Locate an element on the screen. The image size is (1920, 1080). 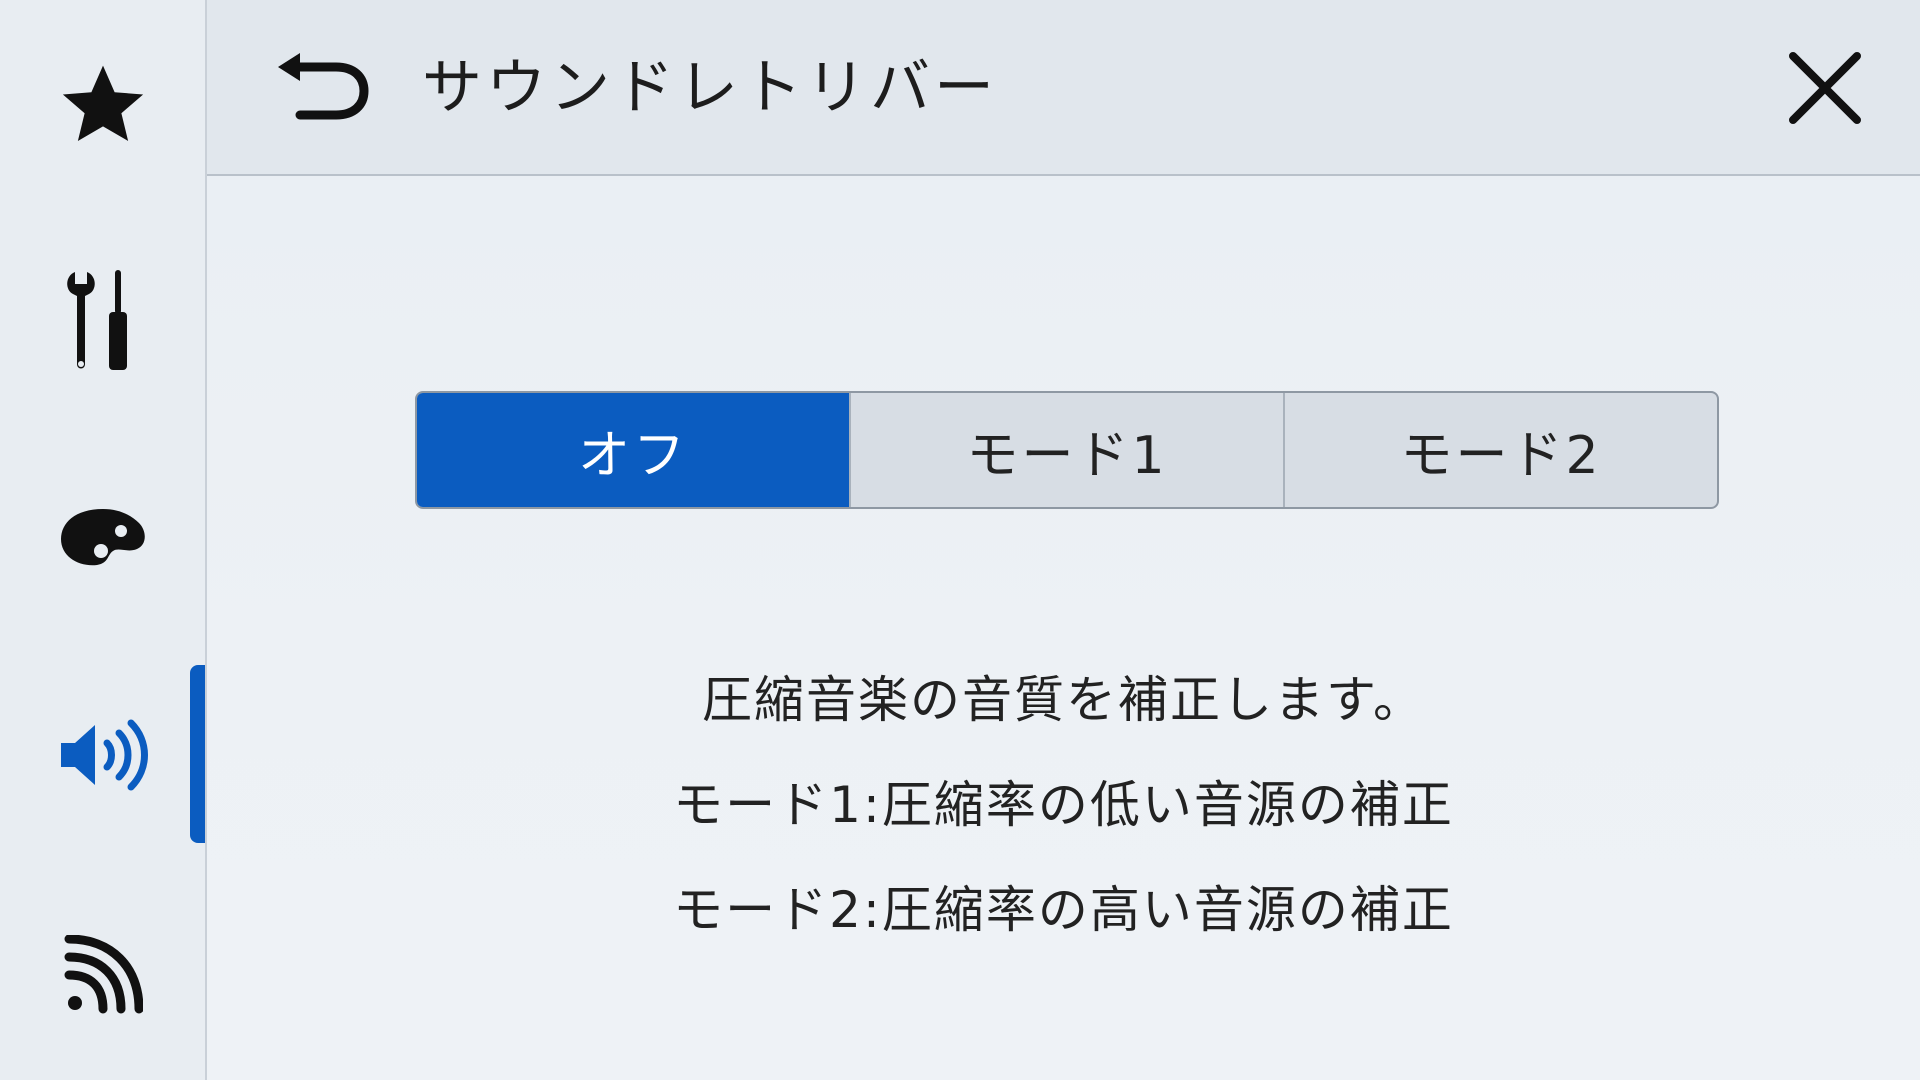
mode-selector: オフ モード1 モード2 is located at coordinates (1067, 450).